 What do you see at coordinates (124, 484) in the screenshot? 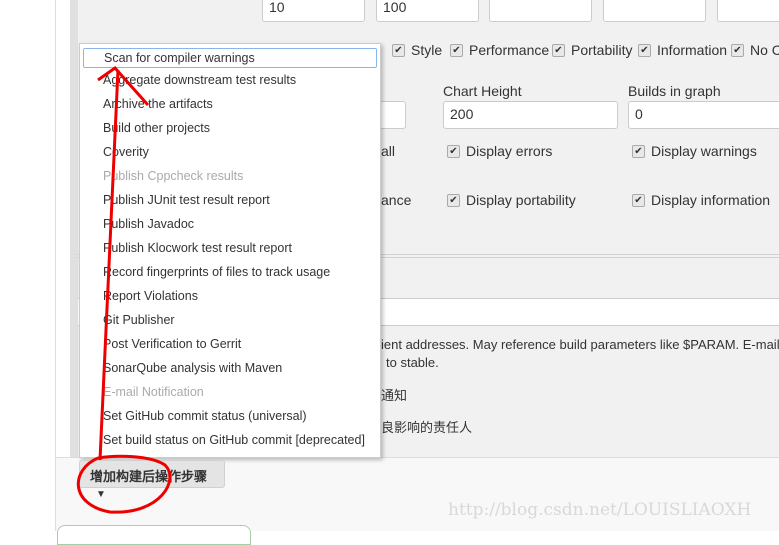
I see `annotation-circle` at bounding box center [124, 484].